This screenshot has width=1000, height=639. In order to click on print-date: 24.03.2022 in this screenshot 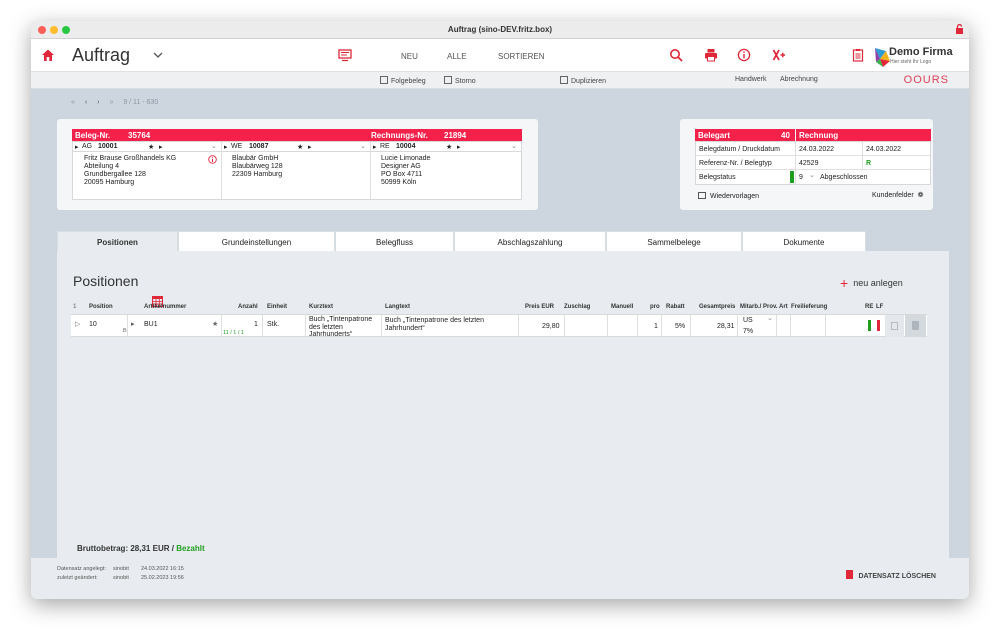, I will do `click(883, 150)`.